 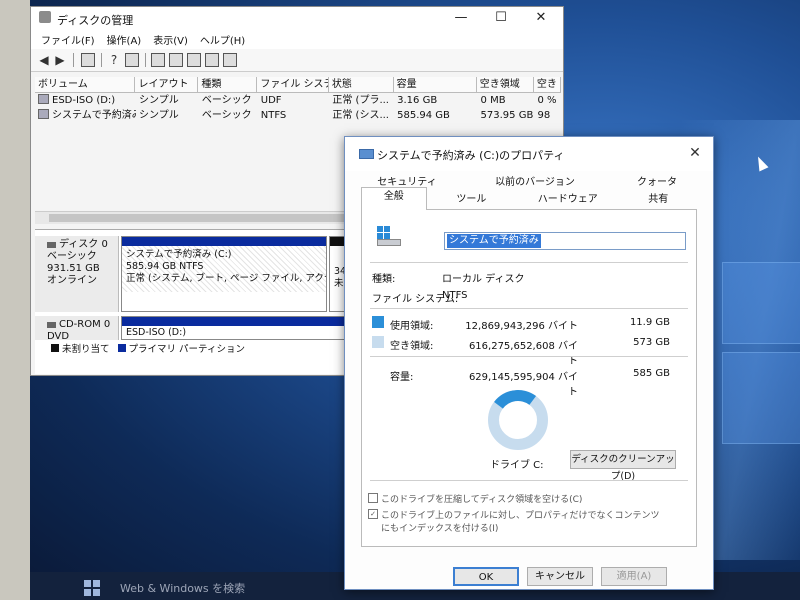 What do you see at coordinates (471, 200) in the screenshot?
I see `tab-tools: ツール` at bounding box center [471, 200].